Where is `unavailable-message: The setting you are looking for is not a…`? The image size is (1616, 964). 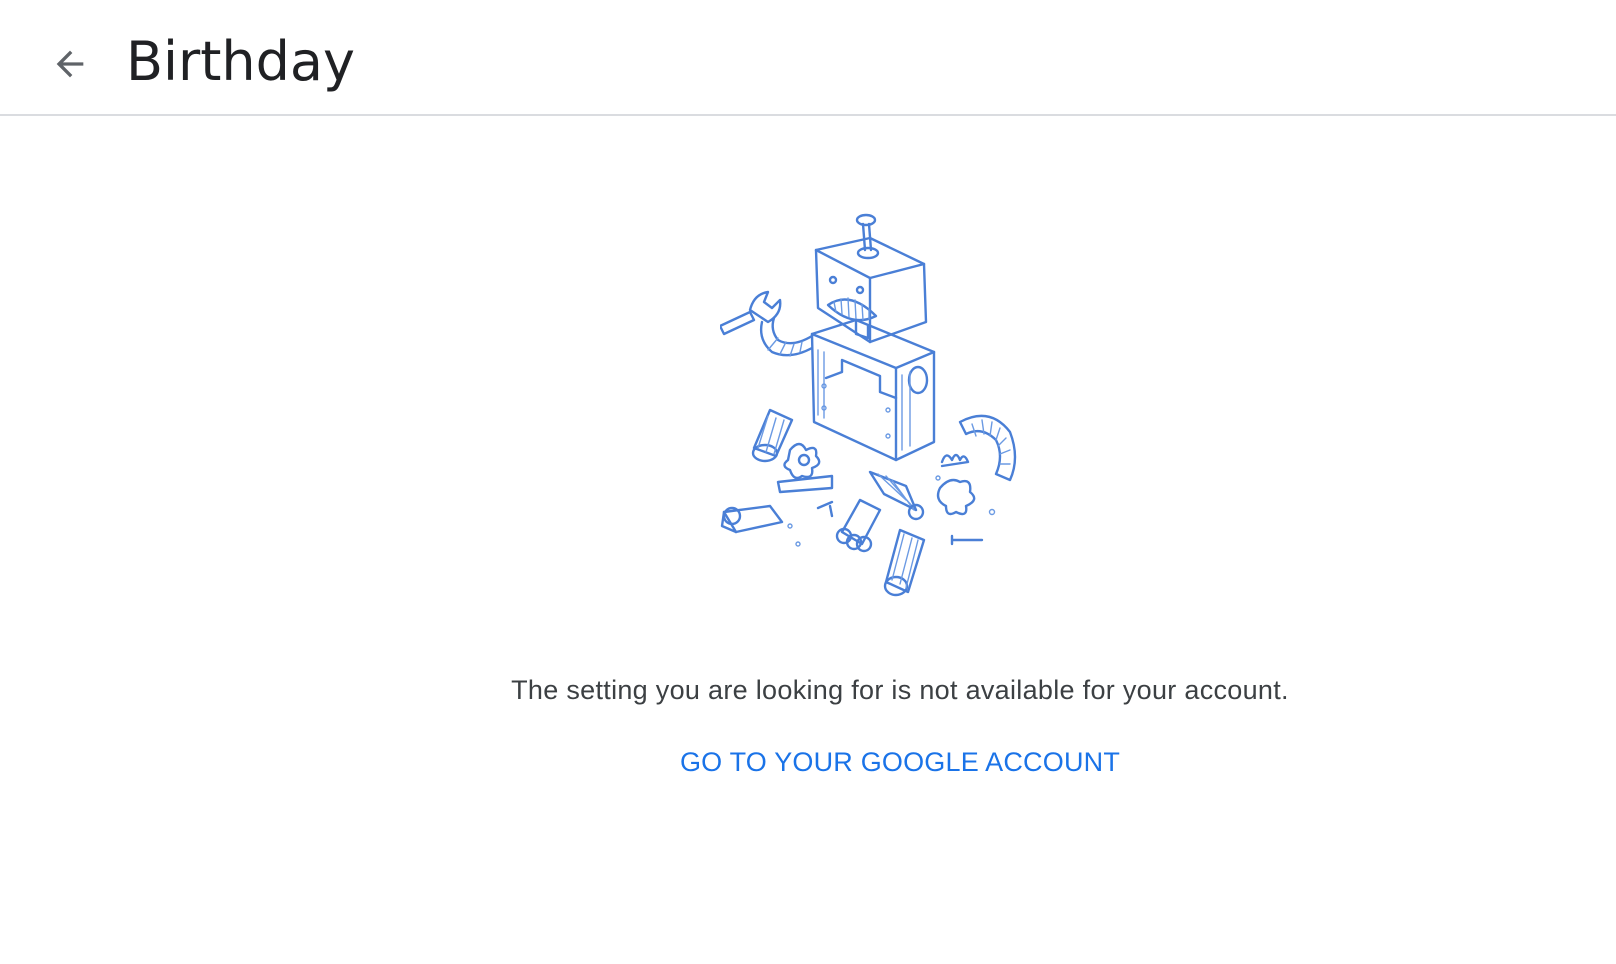 unavailable-message: The setting you are looking for is not a… is located at coordinates (900, 690).